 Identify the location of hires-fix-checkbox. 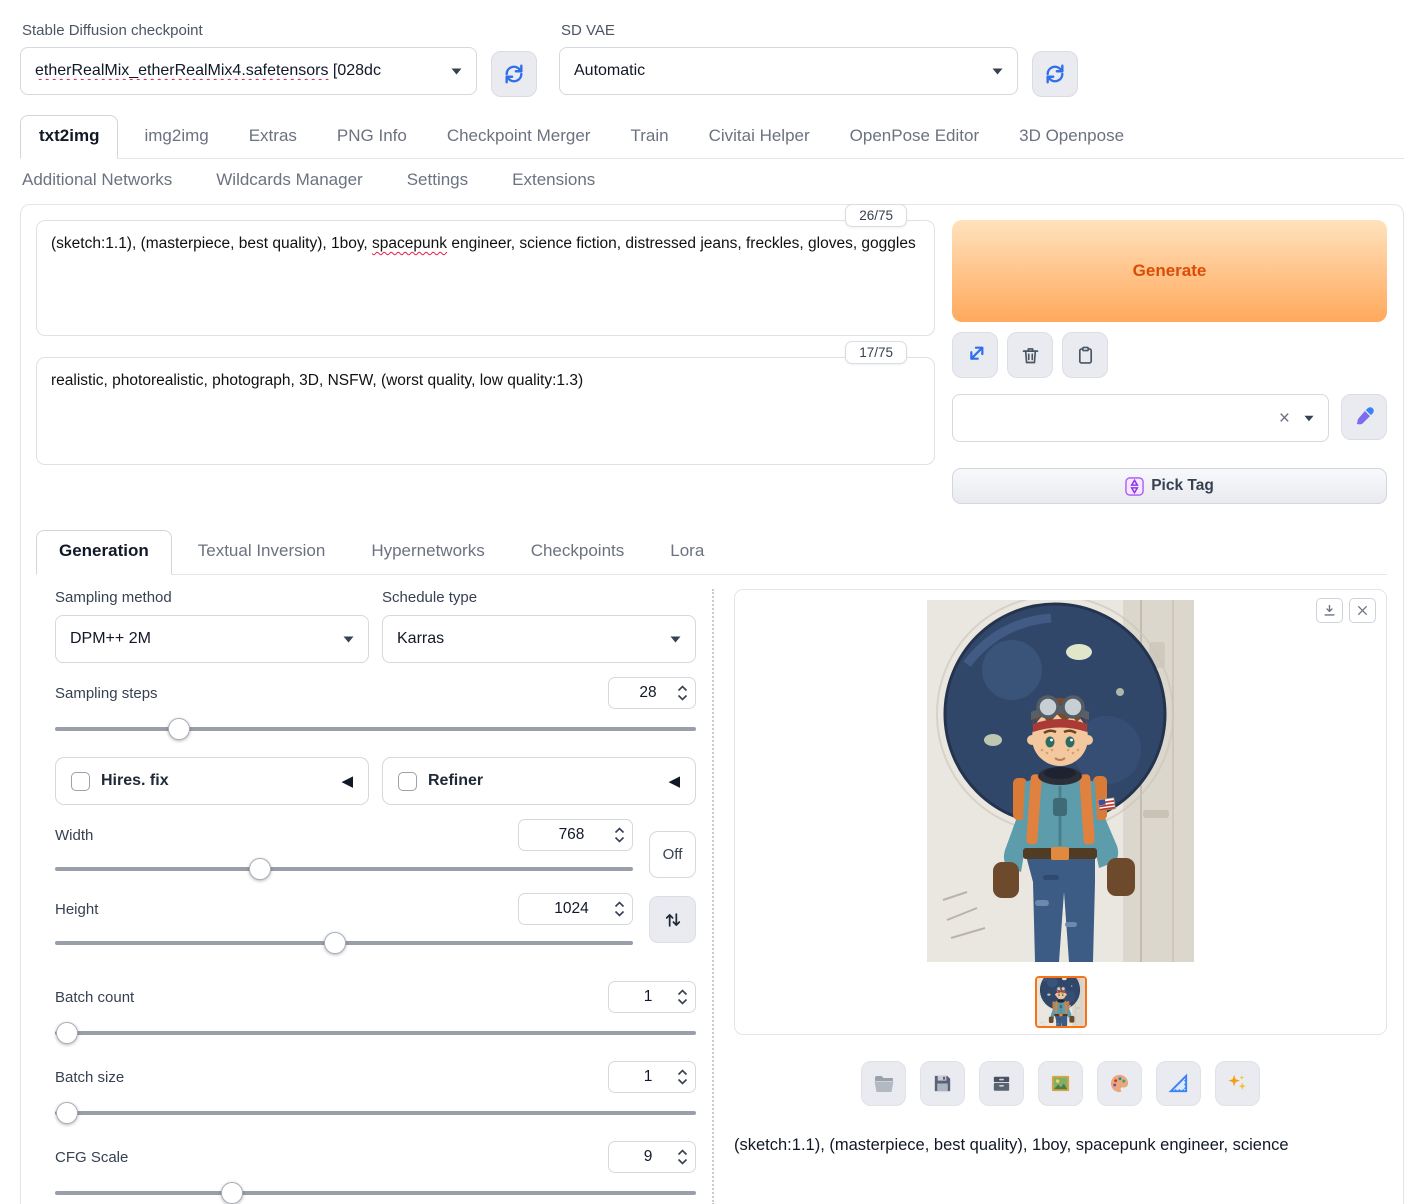
(80, 781).